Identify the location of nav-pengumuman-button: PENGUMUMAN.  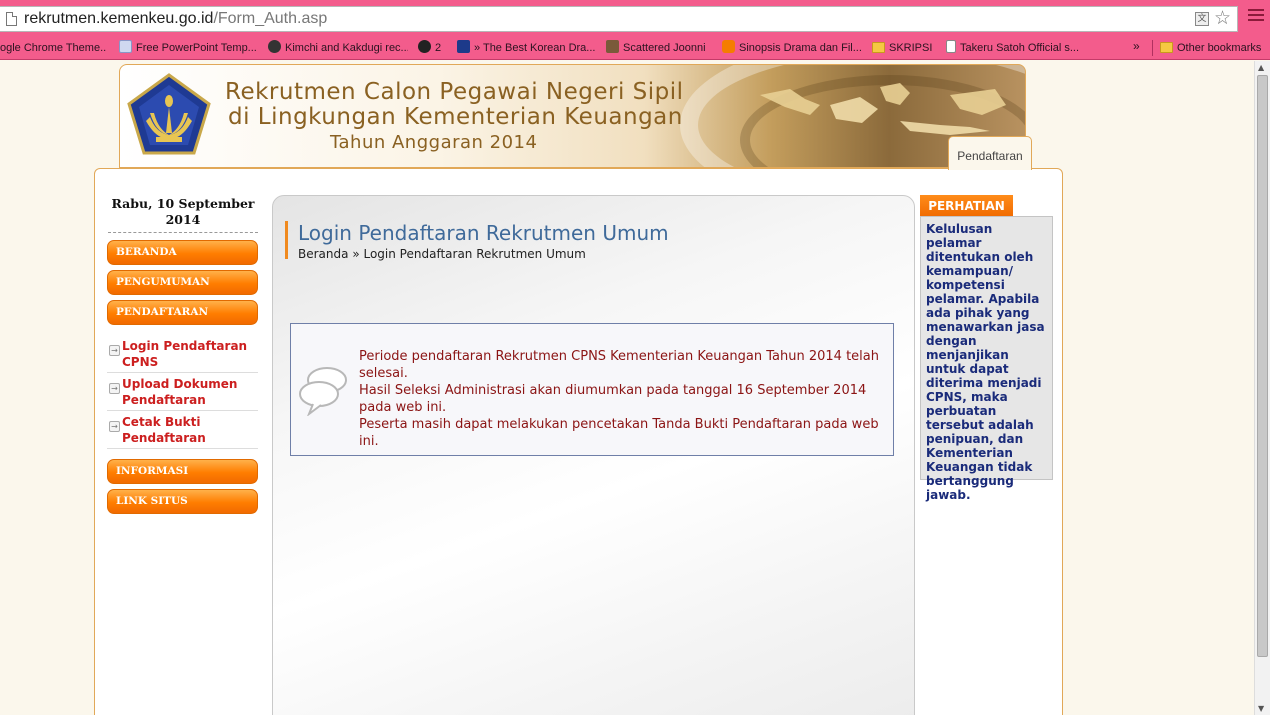
(182, 282).